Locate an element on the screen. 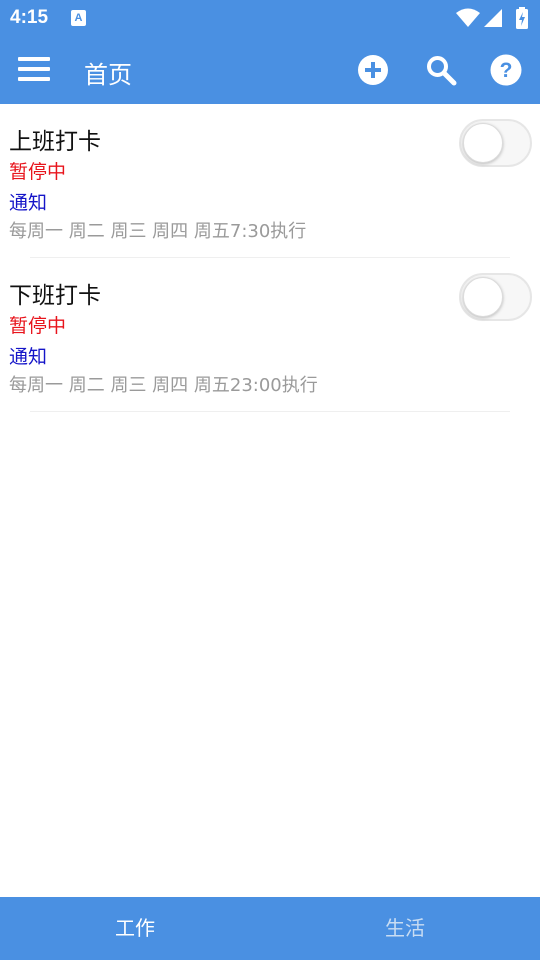 The width and height of the screenshot is (540, 960). help-circle-icon: ? is located at coordinates (506, 70).